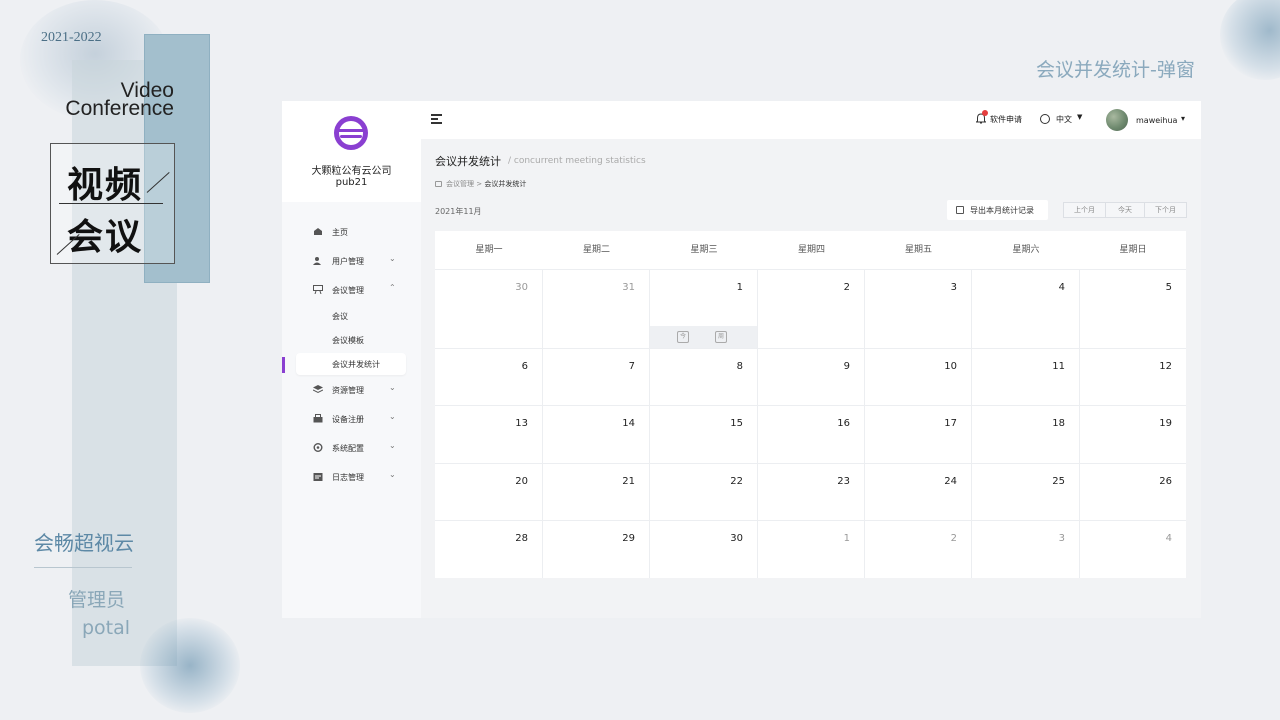 The width and height of the screenshot is (1280, 720). I want to click on sidebar-item-label: 主页, so click(340, 232).